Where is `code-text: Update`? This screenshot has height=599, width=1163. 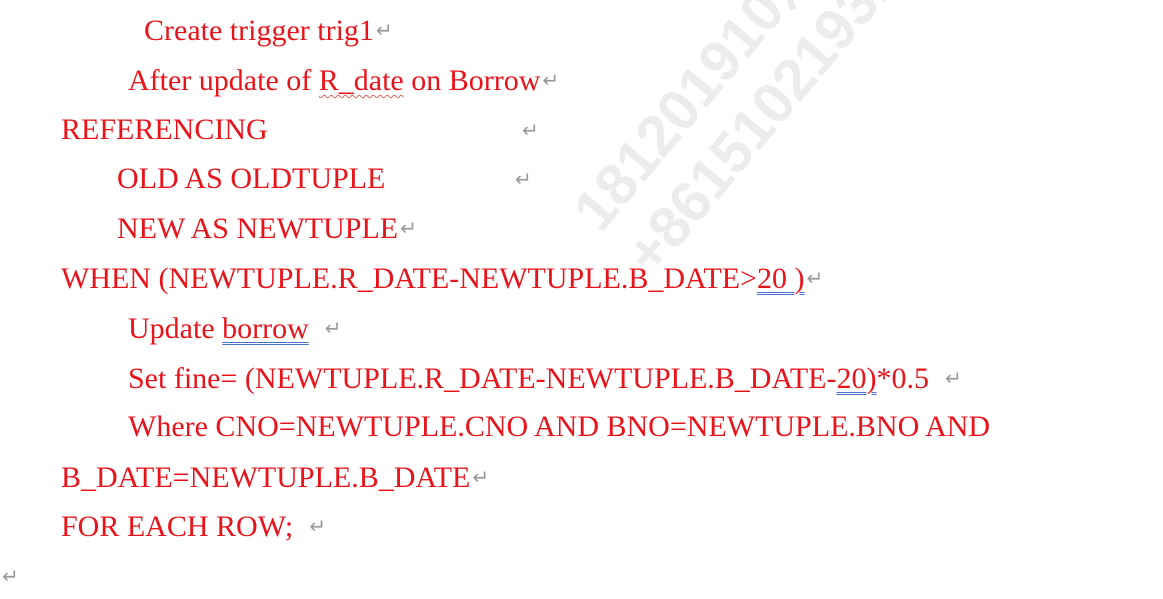
code-text: Update is located at coordinates (175, 328).